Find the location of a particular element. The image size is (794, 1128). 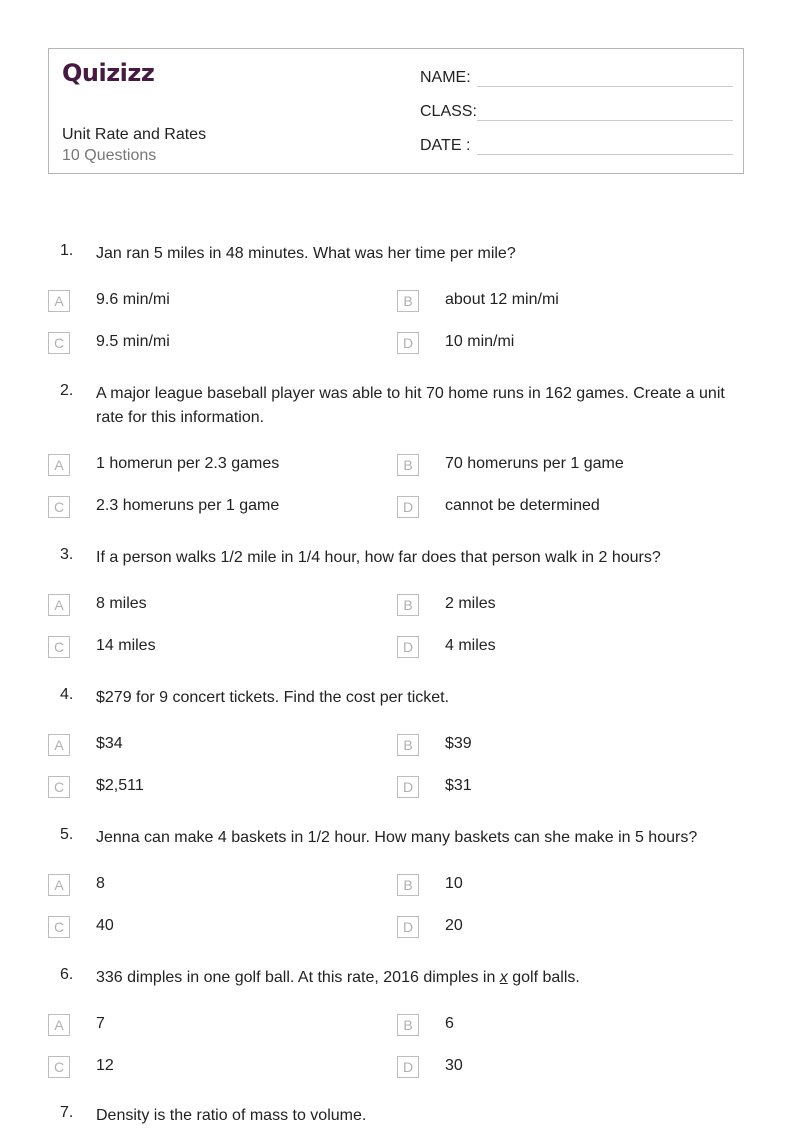

variable-x: x is located at coordinates (503, 977).